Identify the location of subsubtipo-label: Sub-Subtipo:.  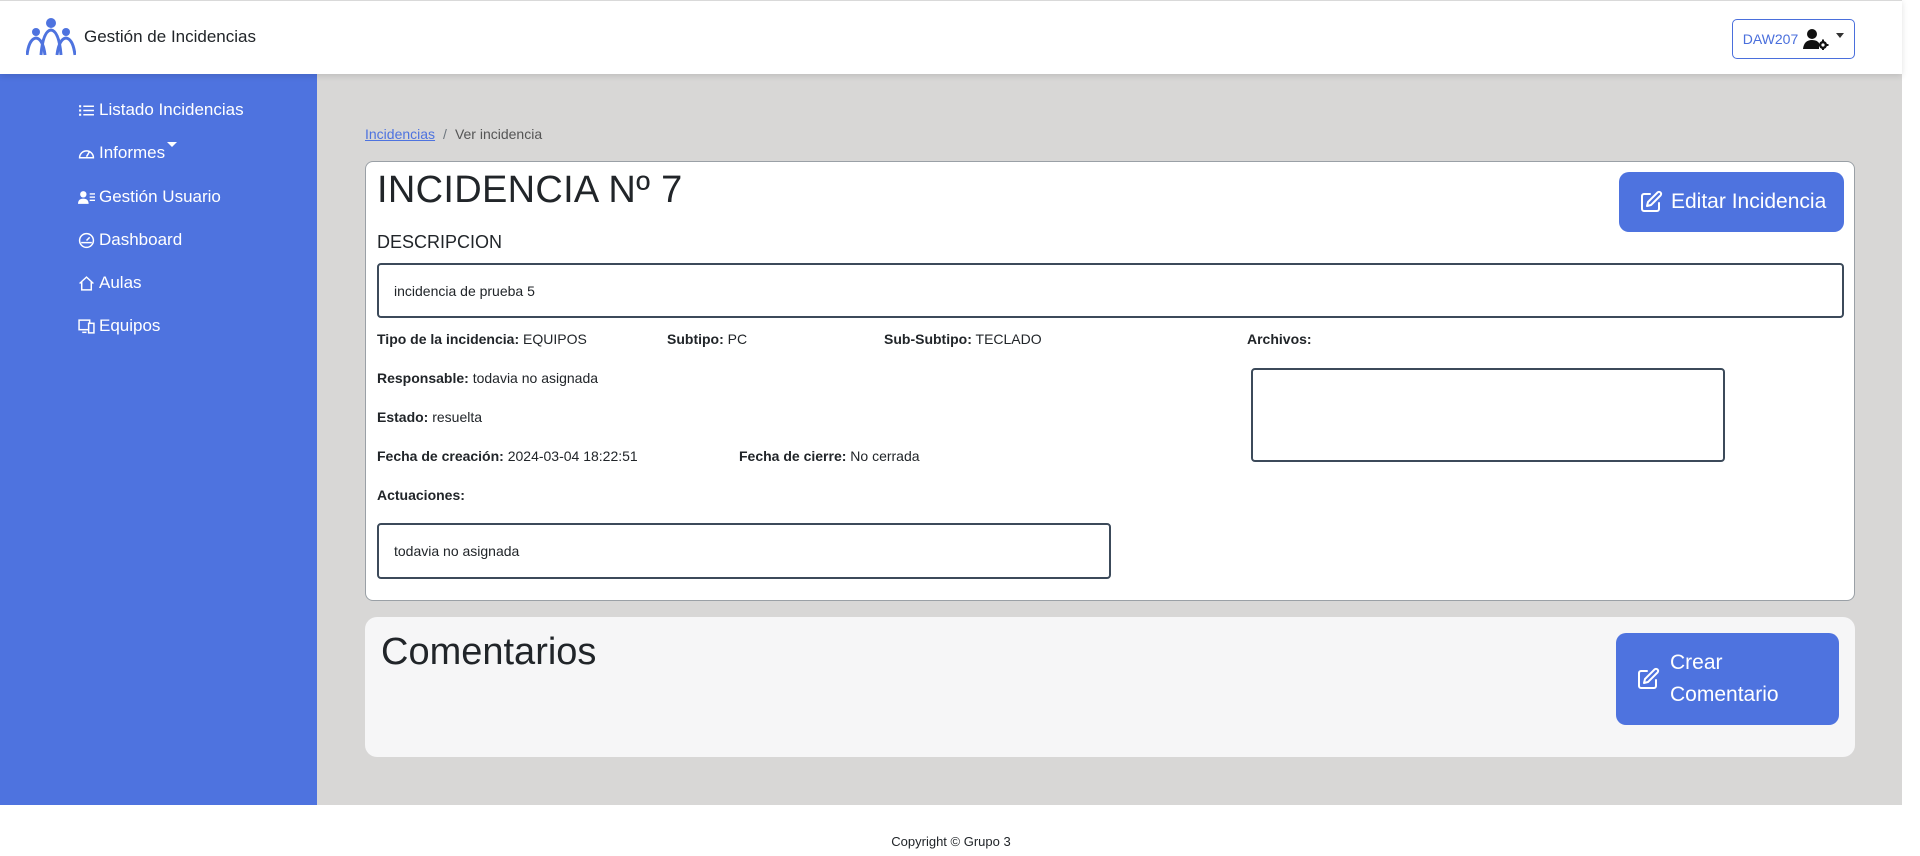
(928, 339).